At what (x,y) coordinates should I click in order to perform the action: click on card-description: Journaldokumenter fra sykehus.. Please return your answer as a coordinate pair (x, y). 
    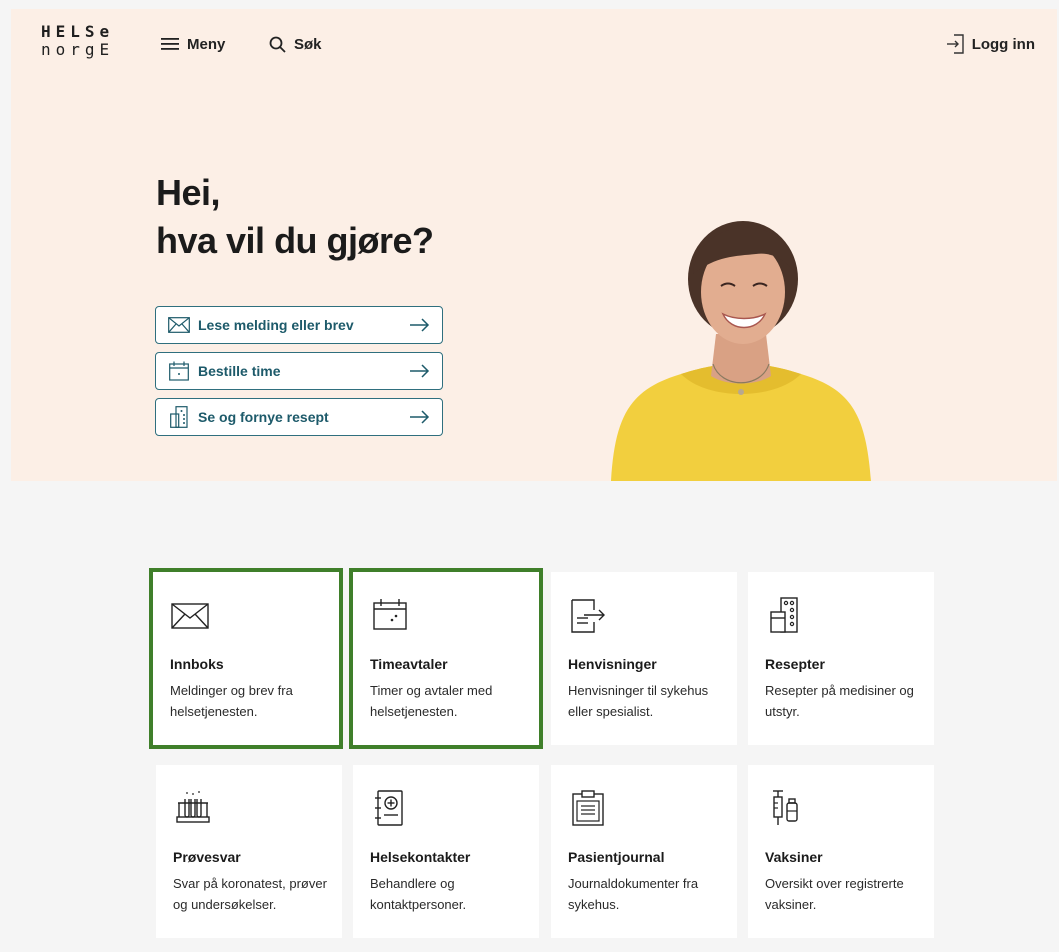
    Looking at the image, I should click on (633, 894).